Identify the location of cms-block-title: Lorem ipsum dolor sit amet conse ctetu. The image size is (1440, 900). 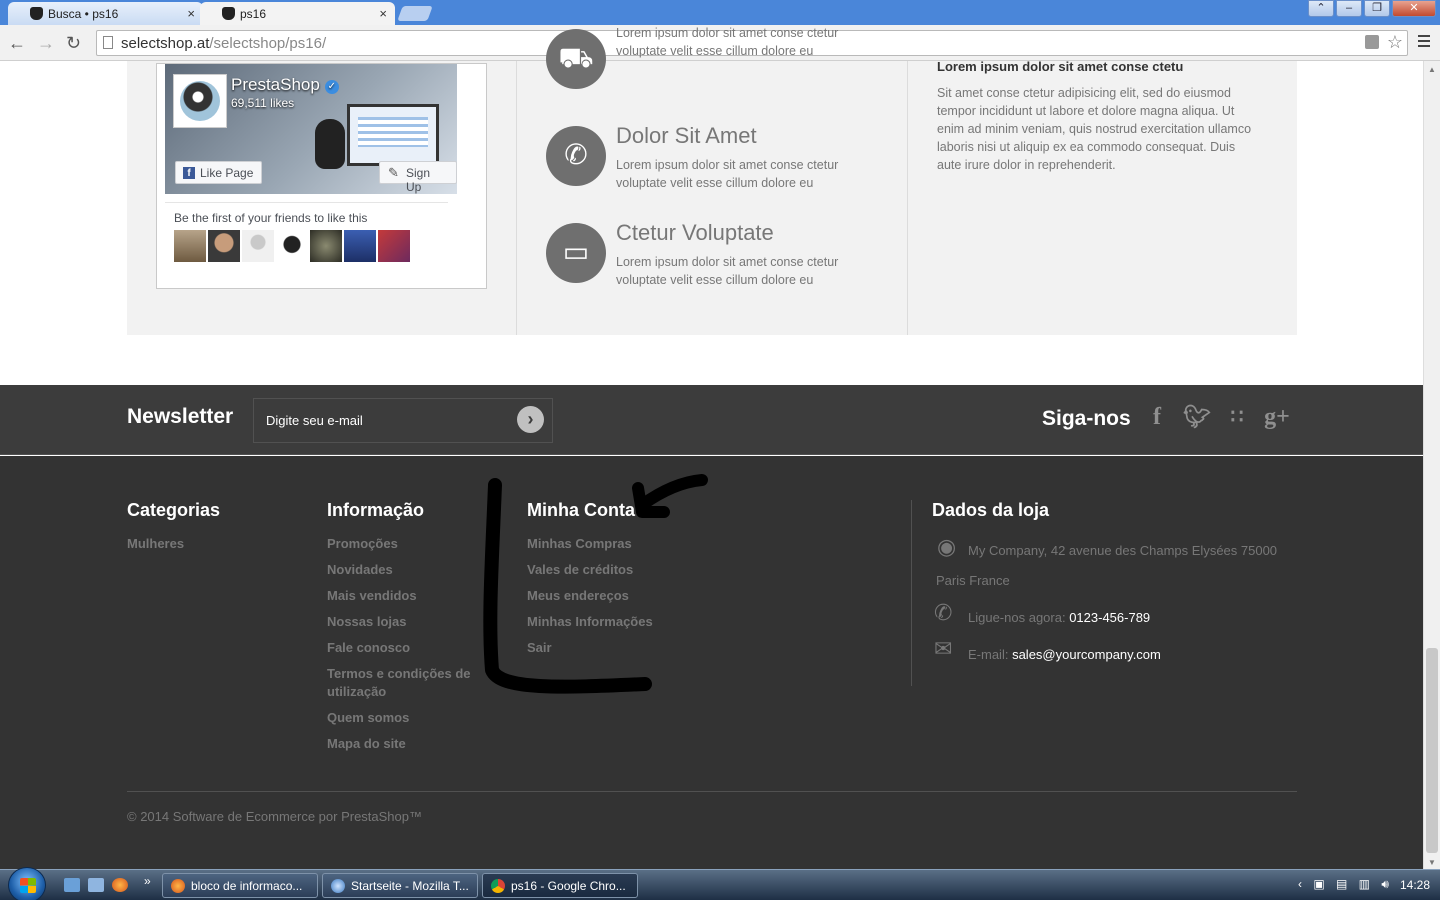
(1060, 66).